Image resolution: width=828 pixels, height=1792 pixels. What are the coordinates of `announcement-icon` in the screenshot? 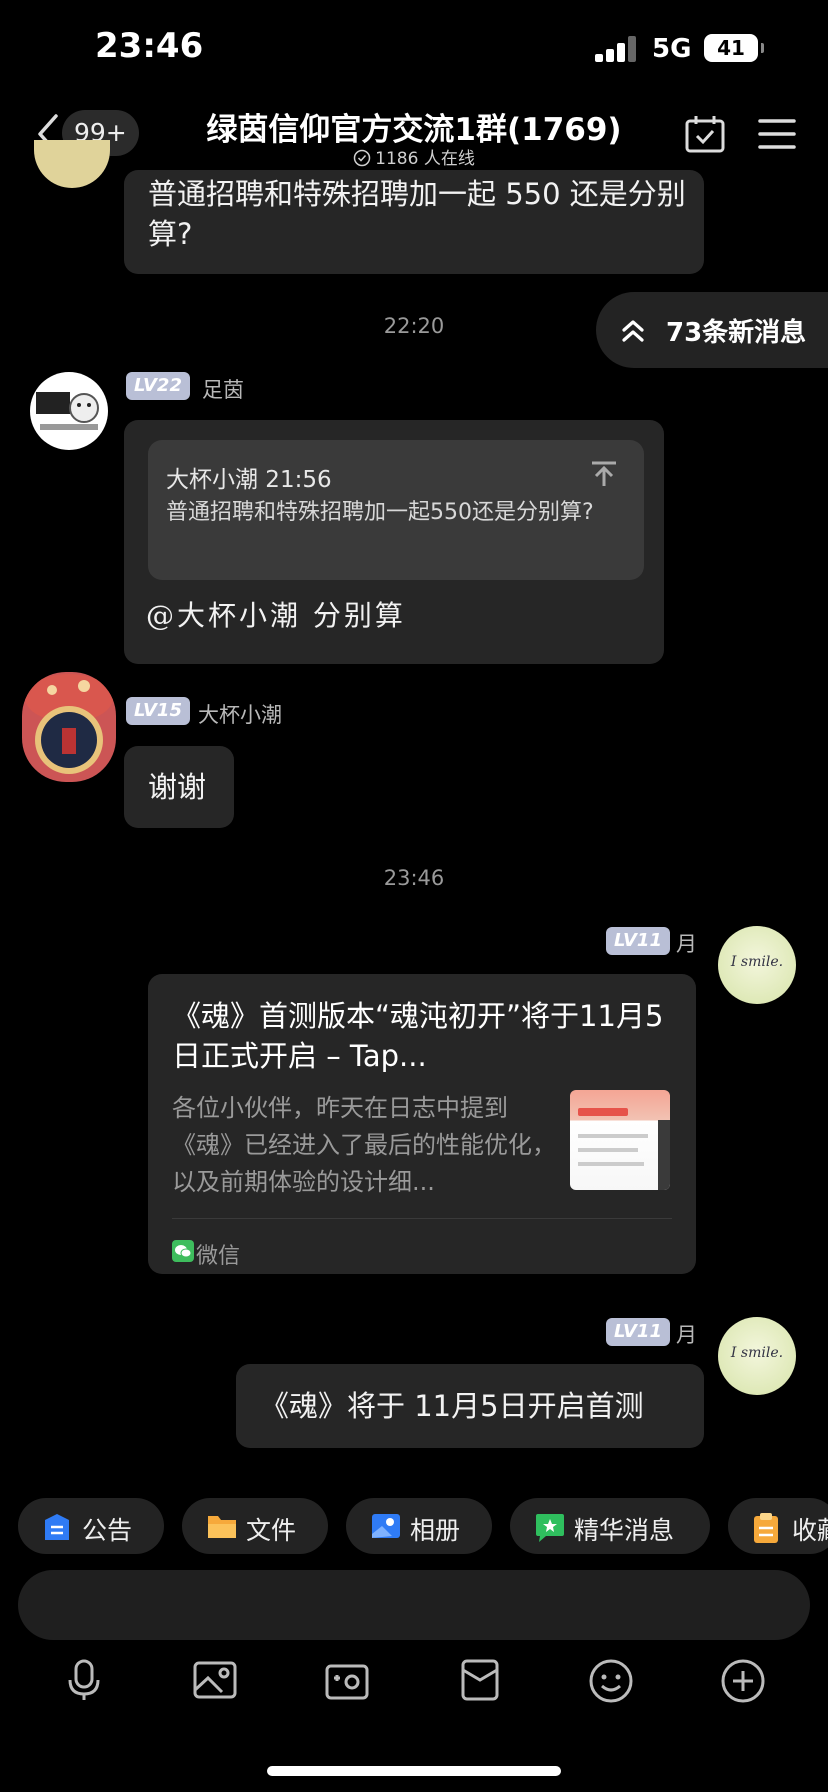 It's located at (57, 1527).